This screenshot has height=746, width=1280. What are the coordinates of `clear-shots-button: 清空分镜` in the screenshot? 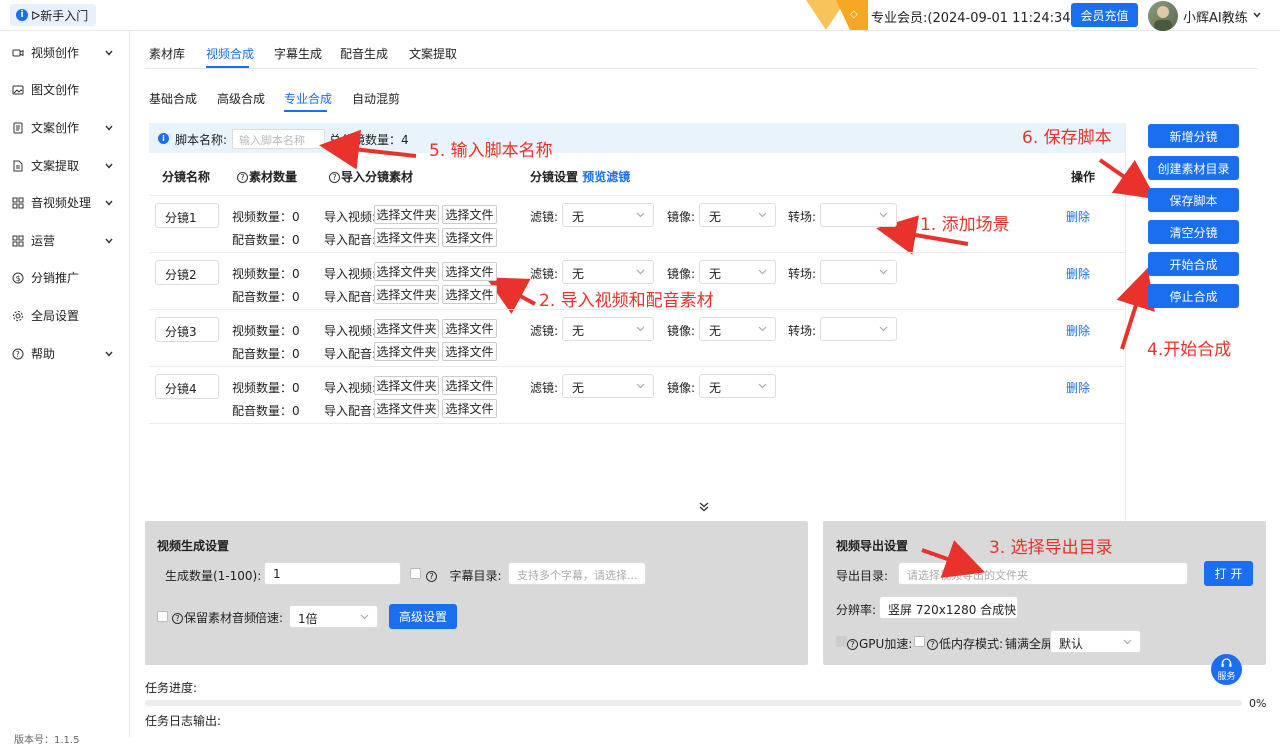 It's located at (1193, 232).